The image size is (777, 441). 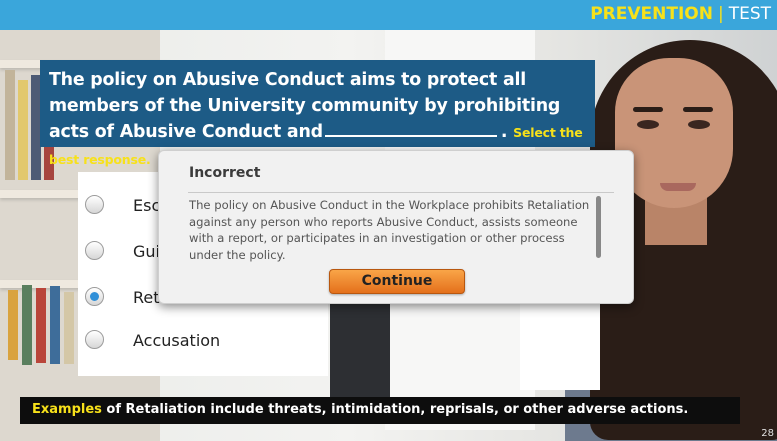 I want to click on feedback-title: Incorrect, so click(x=225, y=173).